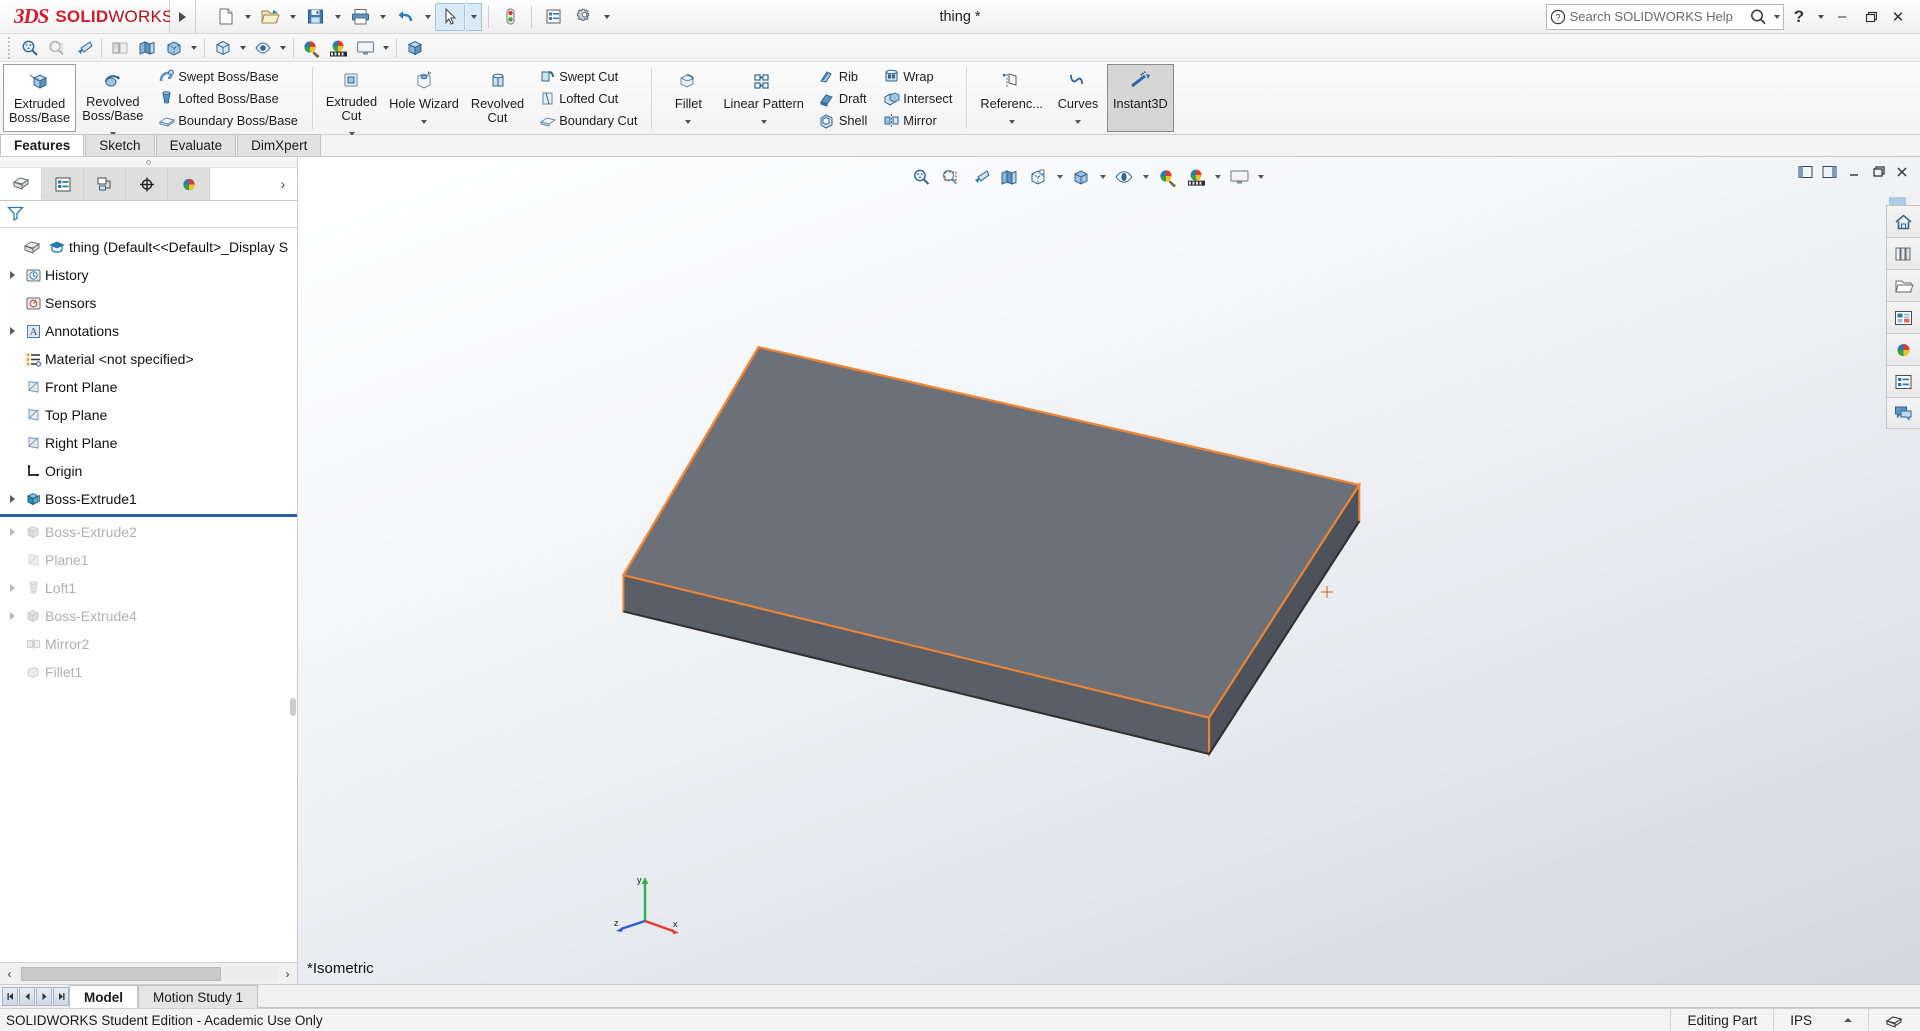  Describe the element at coordinates (12, 275) in the screenshot. I see `tree-twisty-history` at that location.